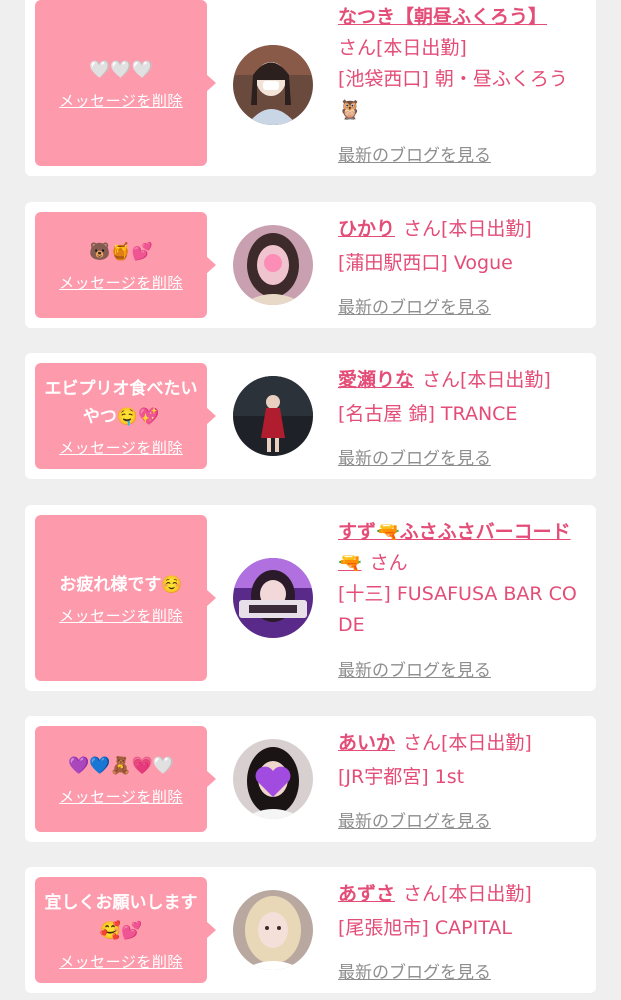 This screenshot has width=621, height=1000. I want to click on message-bubble: 🤍🤍🤍 メッセージを削除, so click(125, 83).